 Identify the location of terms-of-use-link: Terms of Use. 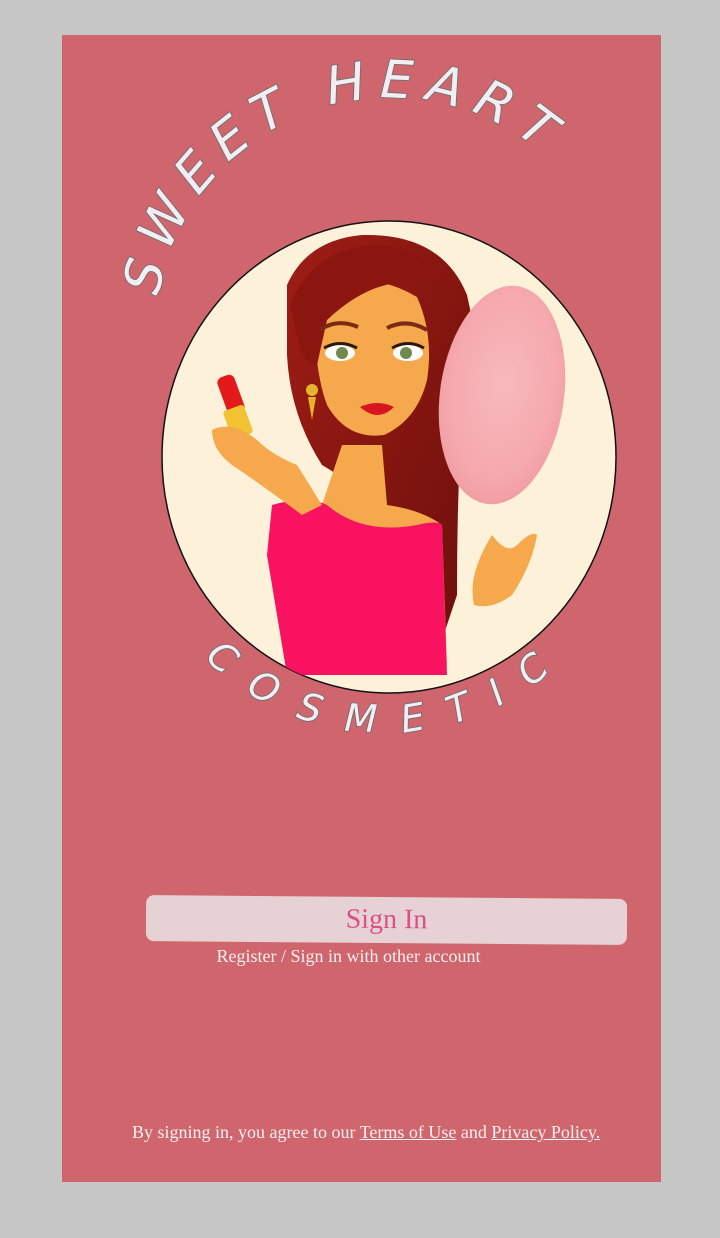
(408, 1132).